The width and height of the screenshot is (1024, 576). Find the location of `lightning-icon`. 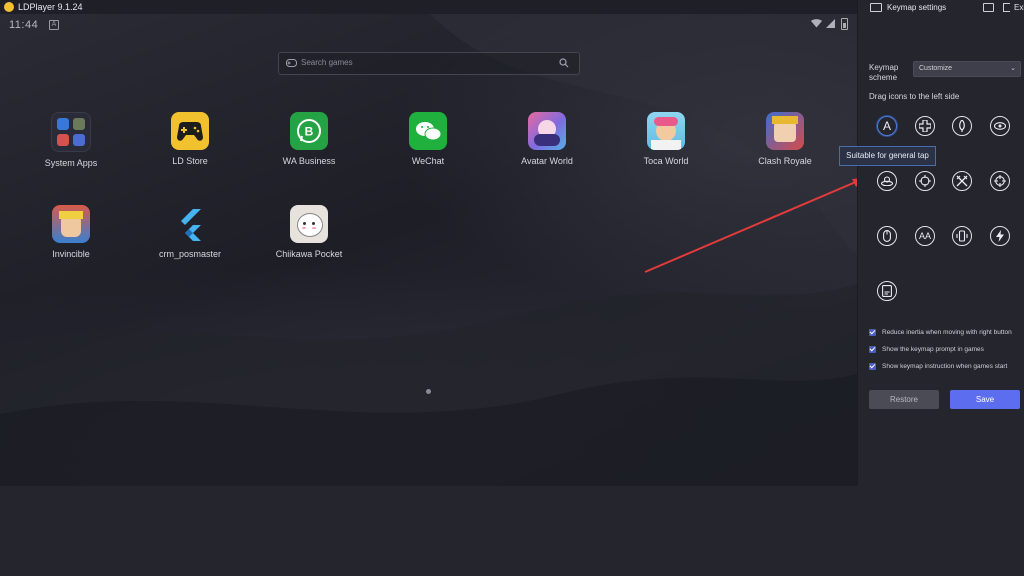

lightning-icon is located at coordinates (1000, 236).